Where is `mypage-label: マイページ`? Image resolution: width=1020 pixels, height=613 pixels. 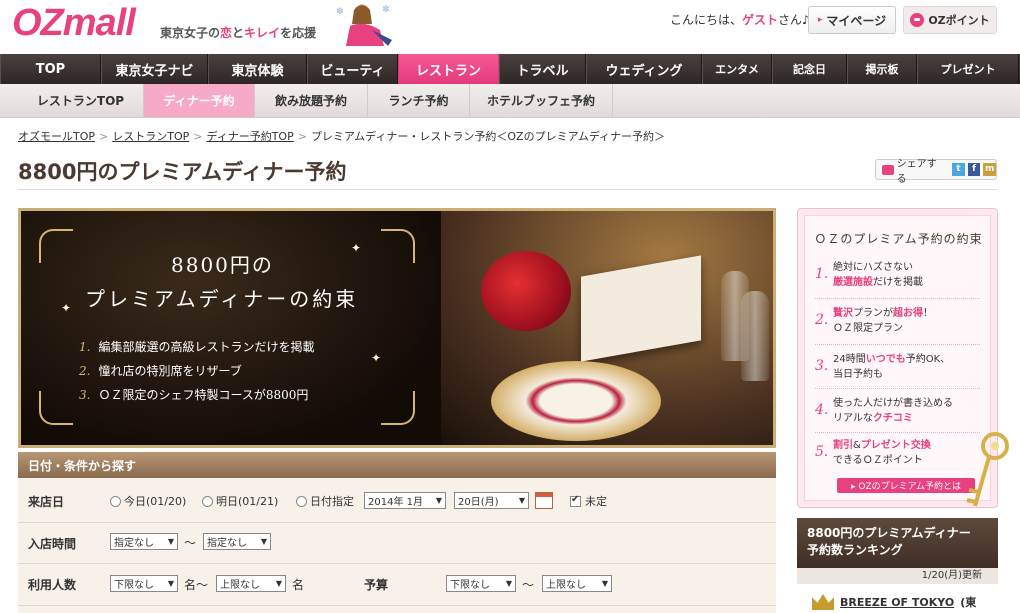 mypage-label: マイページ is located at coordinates (856, 20).